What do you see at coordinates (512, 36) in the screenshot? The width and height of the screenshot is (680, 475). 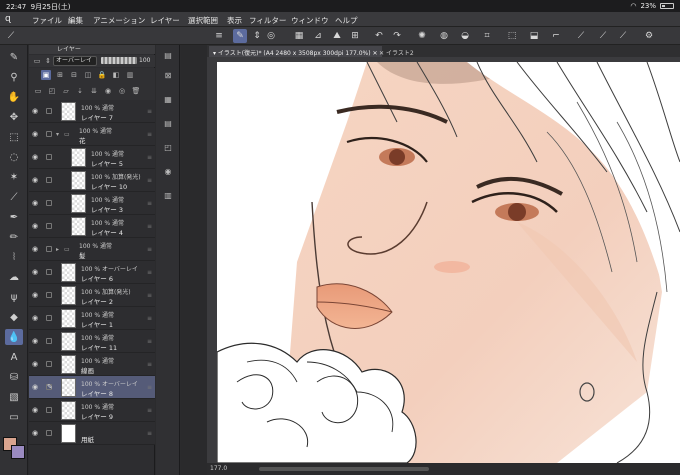 I see `deselect-icon: ⬚` at bounding box center [512, 36].